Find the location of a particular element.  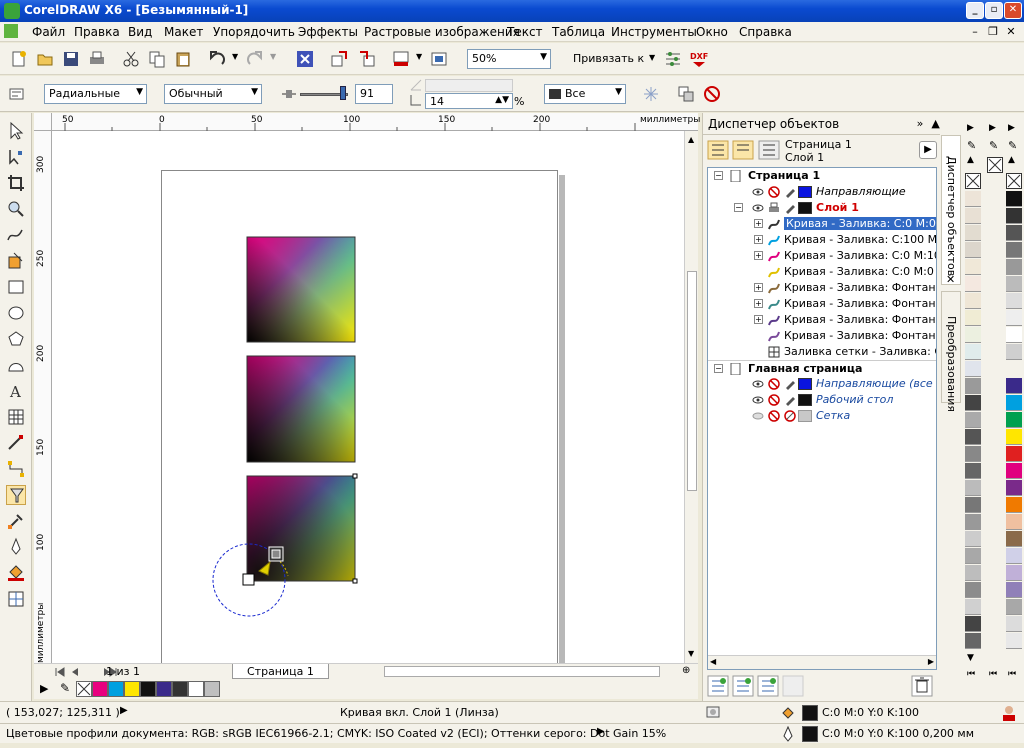

minimize-button: _ is located at coordinates (975, 10).